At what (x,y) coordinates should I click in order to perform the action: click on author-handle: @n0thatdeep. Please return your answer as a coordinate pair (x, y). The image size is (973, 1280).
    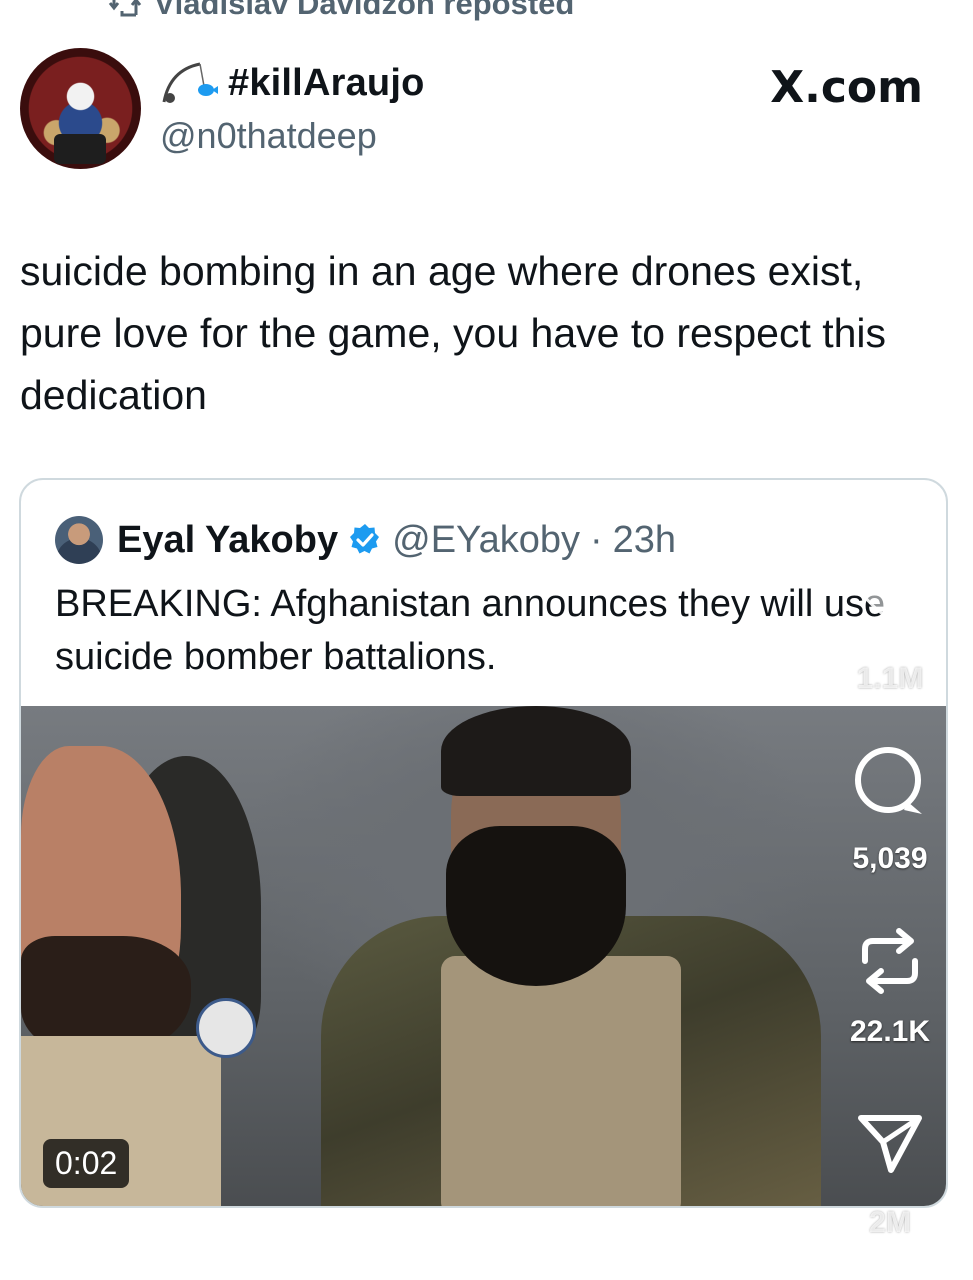
    Looking at the image, I should click on (268, 136).